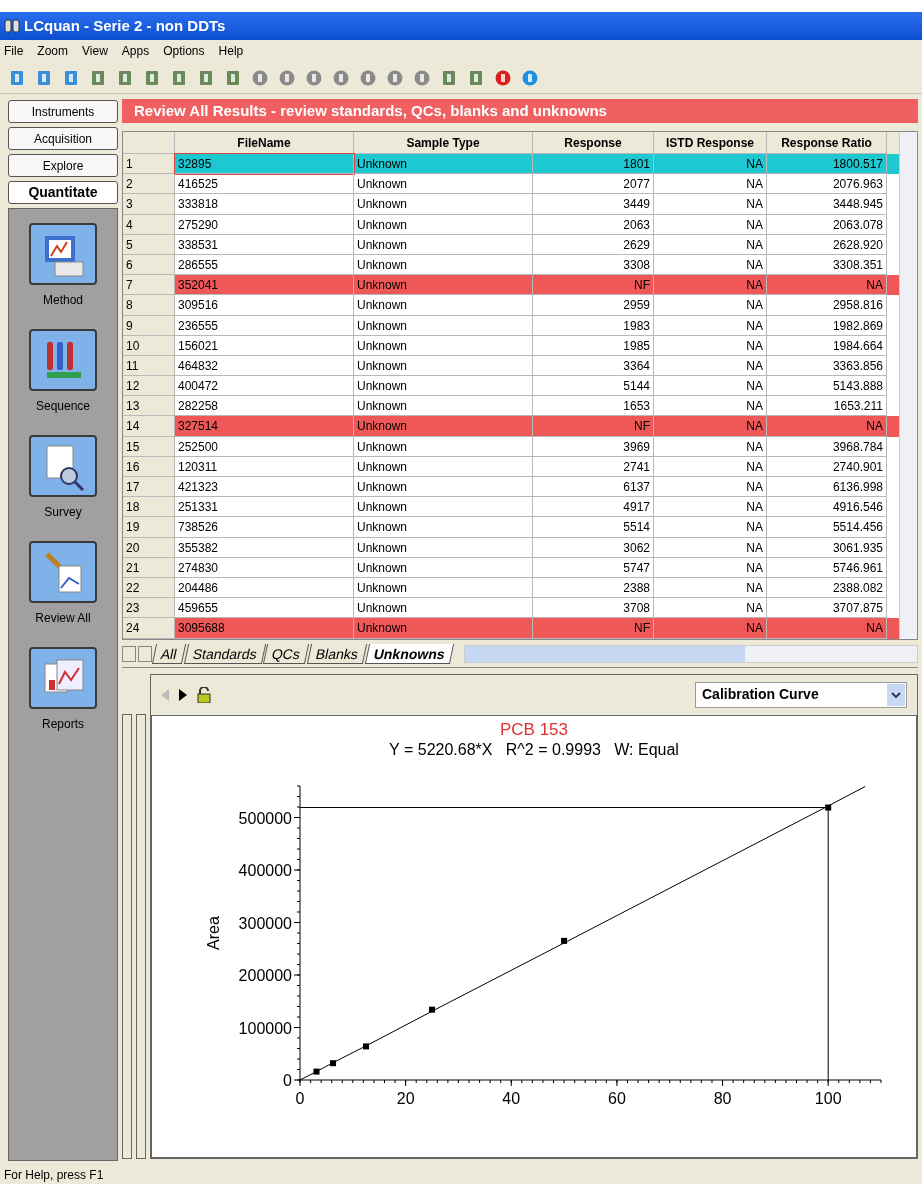 This screenshot has width=922, height=1184. Describe the element at coordinates (264, 567) in the screenshot. I see `table-cell: 274830` at that location.